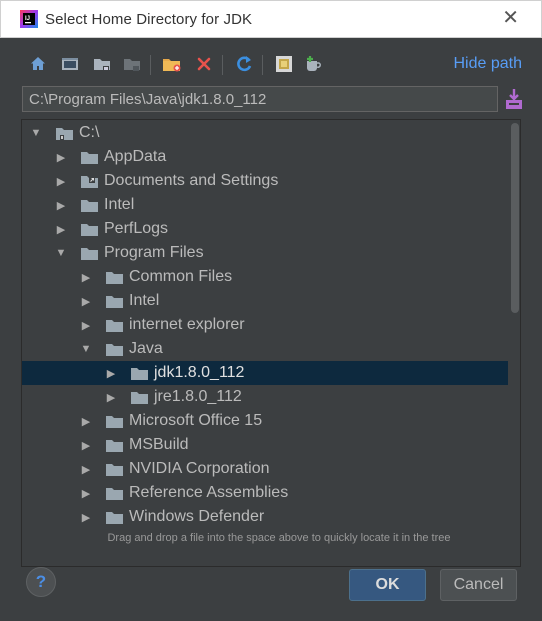 This screenshot has width=542, height=621. Describe the element at coordinates (89, 181) in the screenshot. I see `folder-link-icon` at that location.